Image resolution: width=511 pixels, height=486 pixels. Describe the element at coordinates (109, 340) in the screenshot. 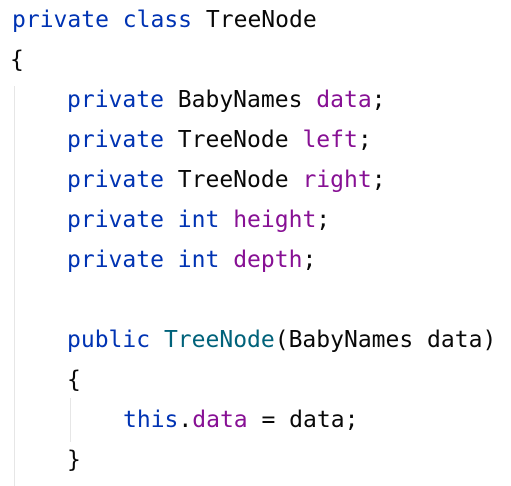

I see `keyword-public: public` at that location.